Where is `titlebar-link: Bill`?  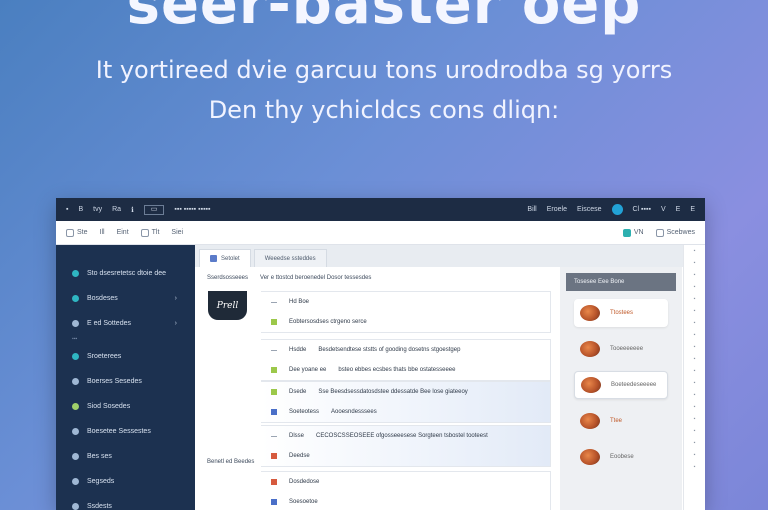 titlebar-link: Bill is located at coordinates (531, 209).